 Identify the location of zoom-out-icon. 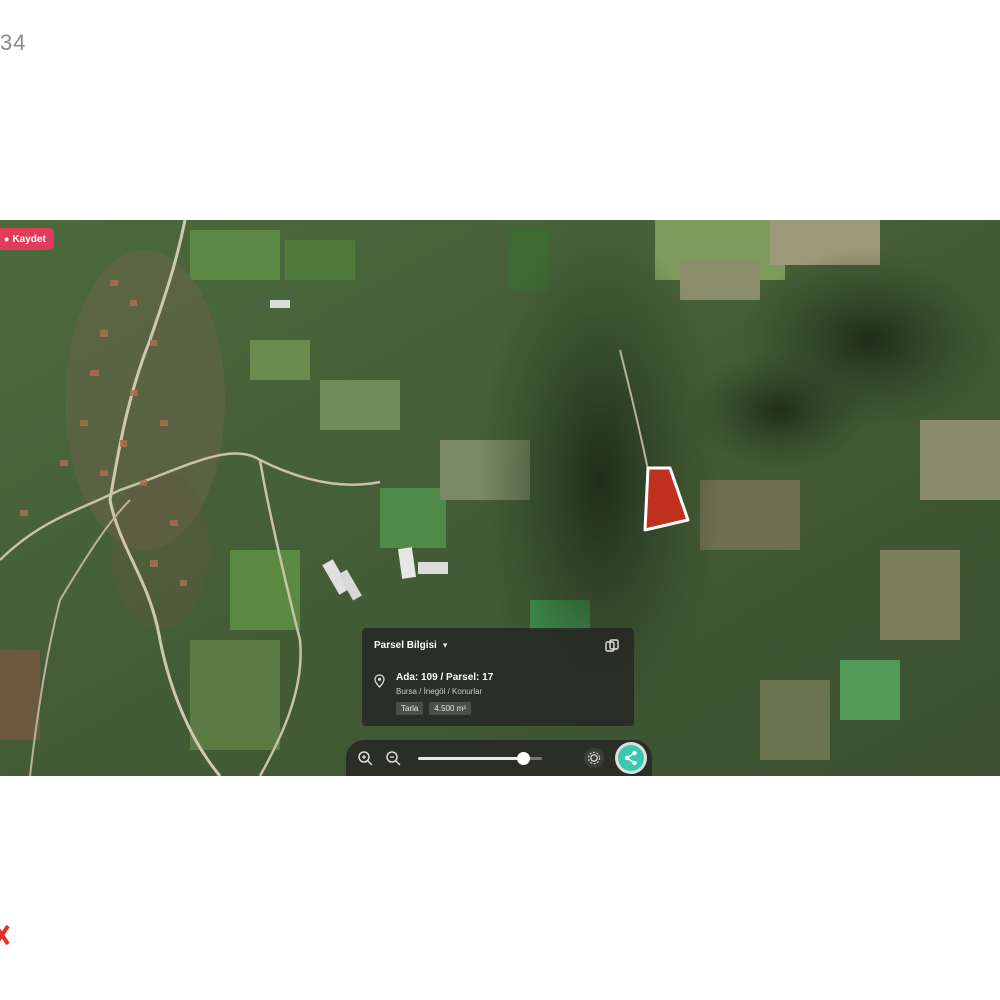
(393, 758).